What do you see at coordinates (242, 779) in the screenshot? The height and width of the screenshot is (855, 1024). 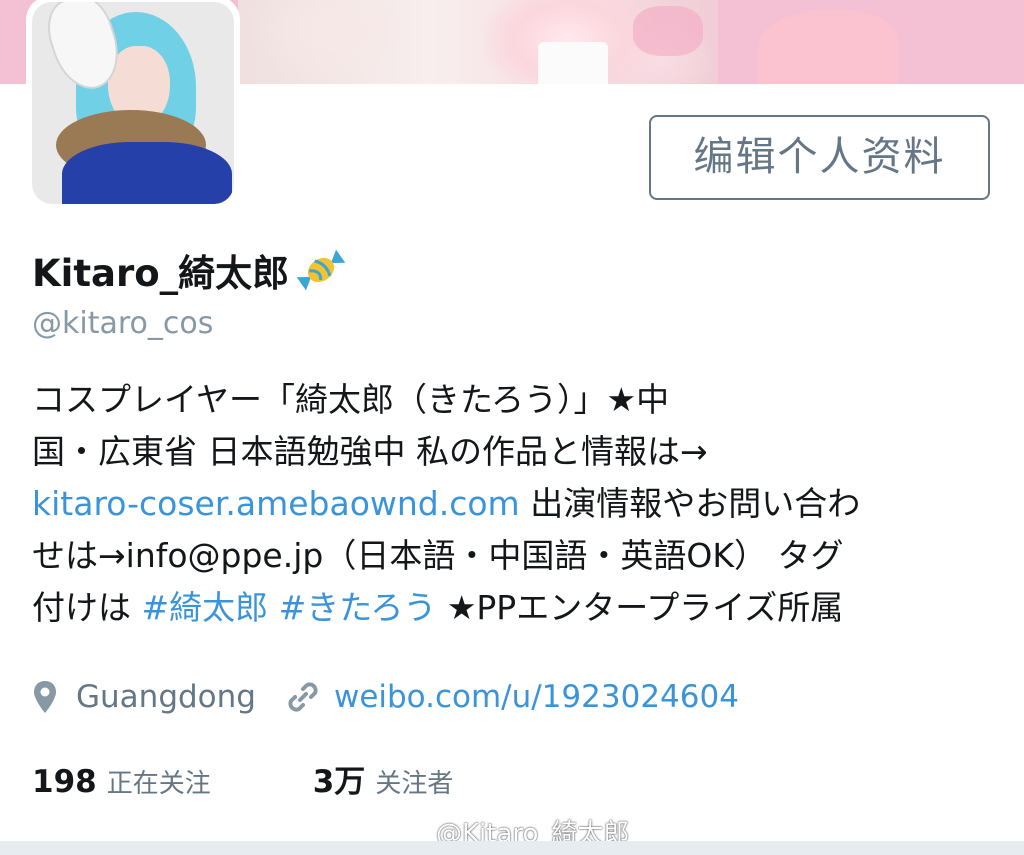 I see `follow-stats: 198 正在关注 3万 关注者` at bounding box center [242, 779].